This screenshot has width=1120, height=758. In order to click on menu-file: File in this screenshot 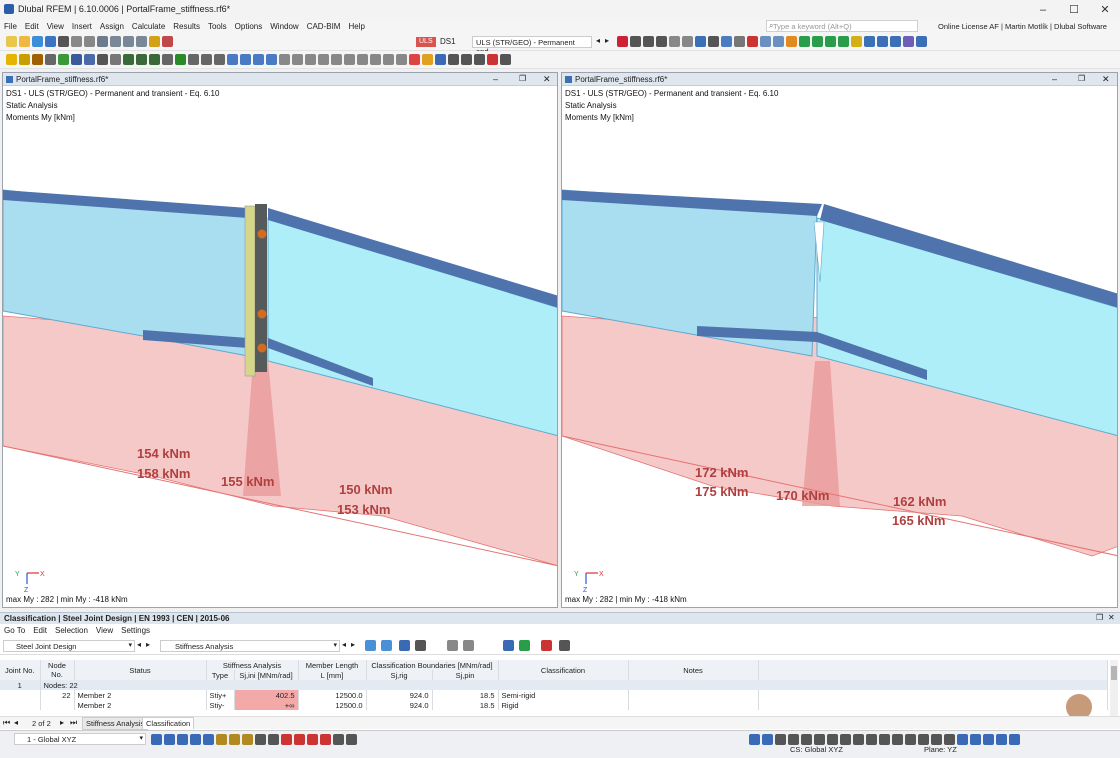, I will do `click(10, 26)`.